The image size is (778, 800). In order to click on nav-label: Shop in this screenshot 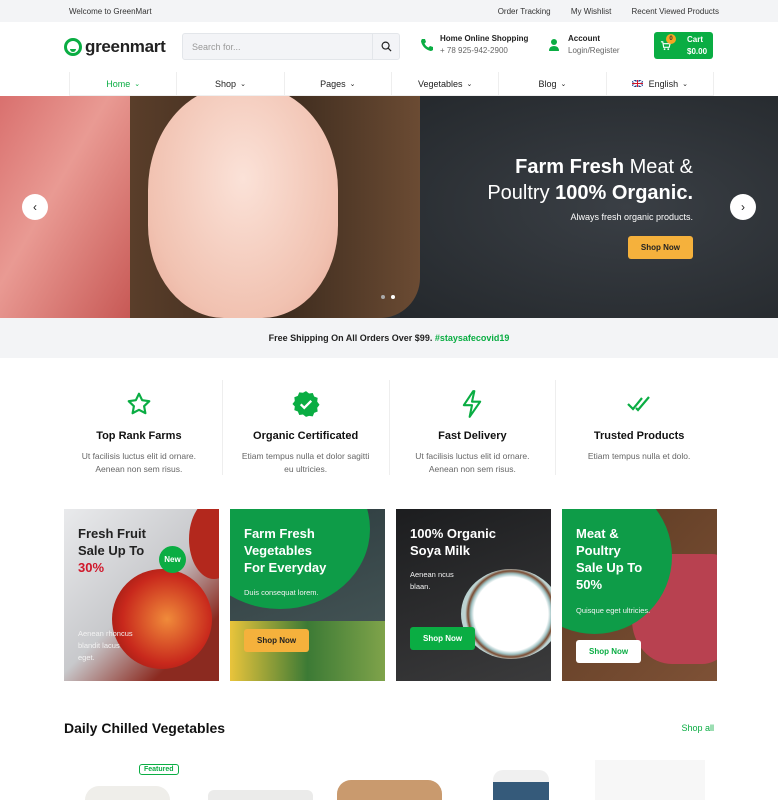, I will do `click(226, 83)`.